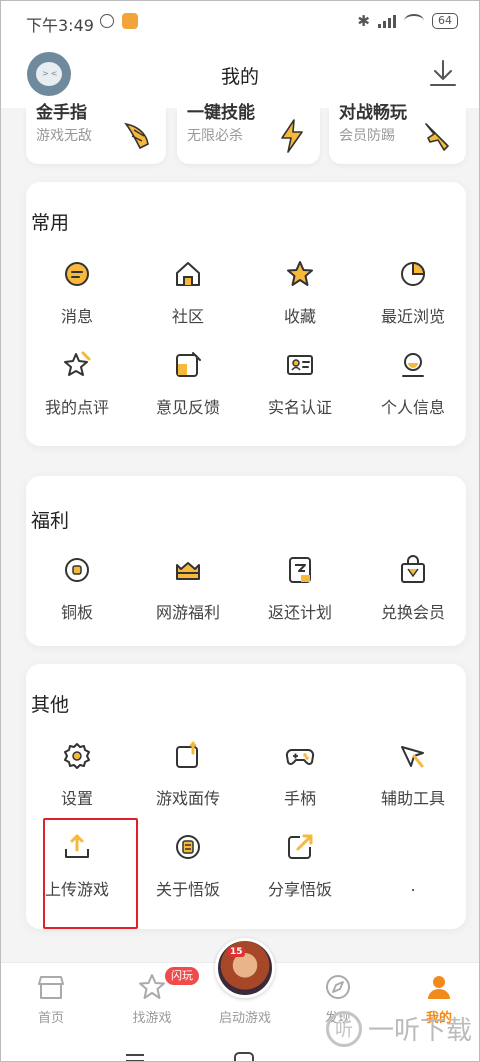 This screenshot has height=1062, width=480. Describe the element at coordinates (236, 952) in the screenshot. I see `level-badge: 15` at that location.